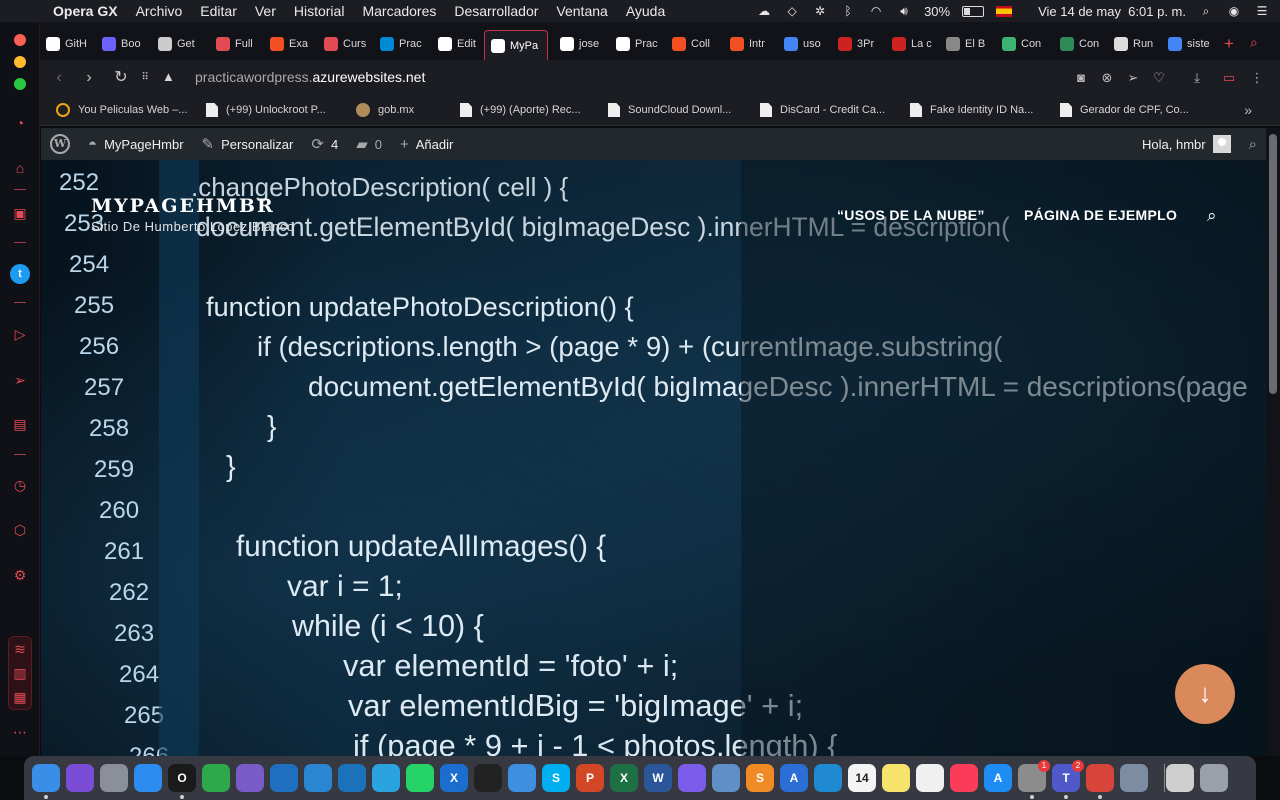  What do you see at coordinates (20, 697) in the screenshot?
I see `cpu-limiter-icon: ▦` at bounding box center [20, 697].